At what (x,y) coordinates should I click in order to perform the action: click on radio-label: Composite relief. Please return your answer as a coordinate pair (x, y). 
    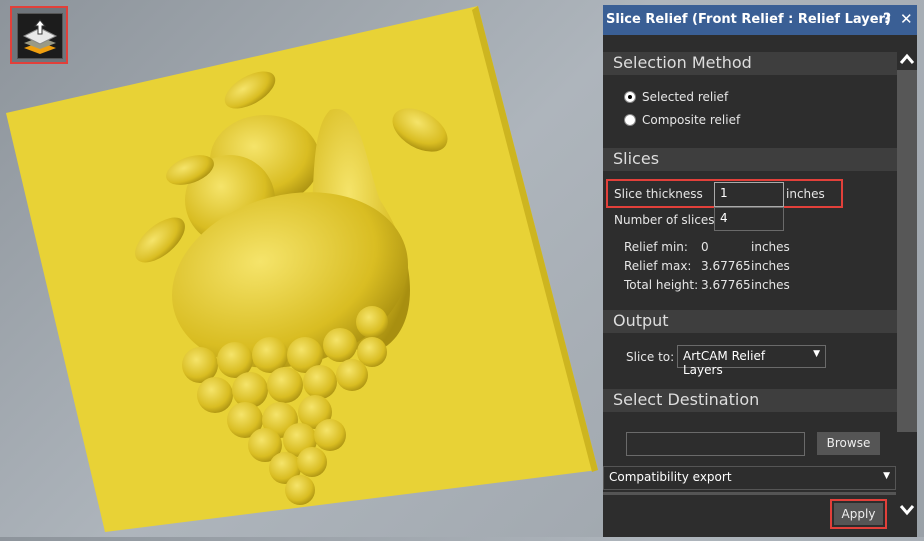
    Looking at the image, I should click on (691, 120).